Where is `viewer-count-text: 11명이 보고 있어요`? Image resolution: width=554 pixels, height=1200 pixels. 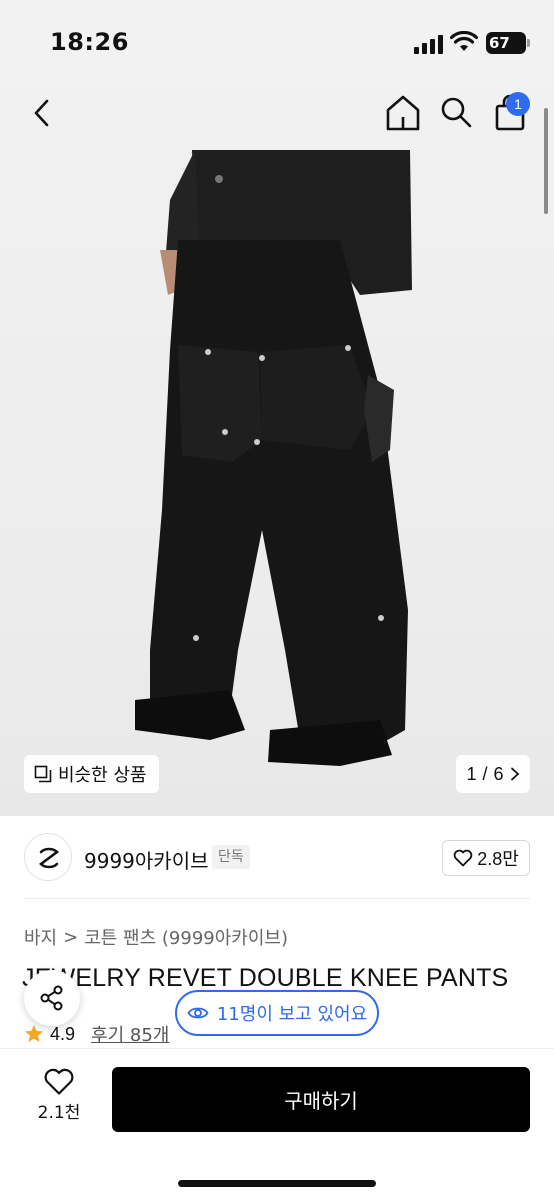 viewer-count-text: 11명이 보고 있어요 is located at coordinates (292, 1014).